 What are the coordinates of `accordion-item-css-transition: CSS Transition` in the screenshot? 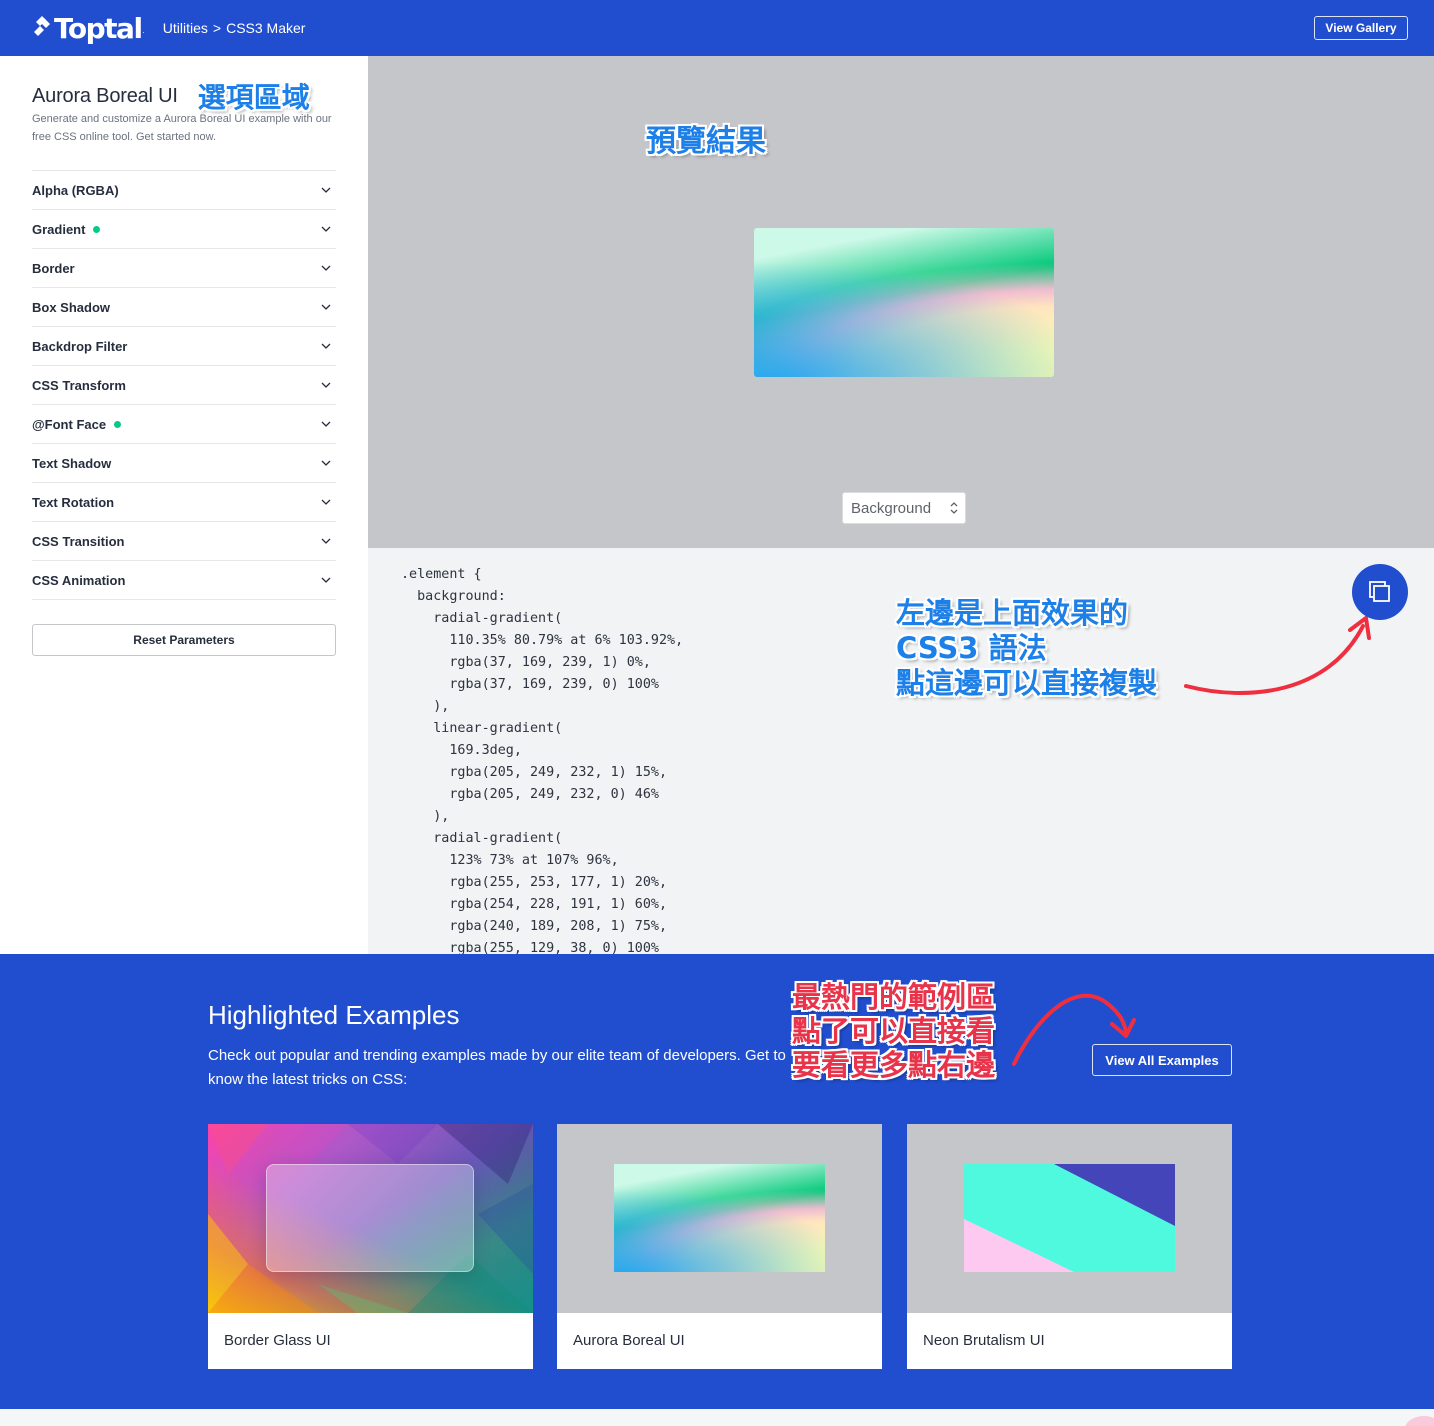 It's located at (184, 541).